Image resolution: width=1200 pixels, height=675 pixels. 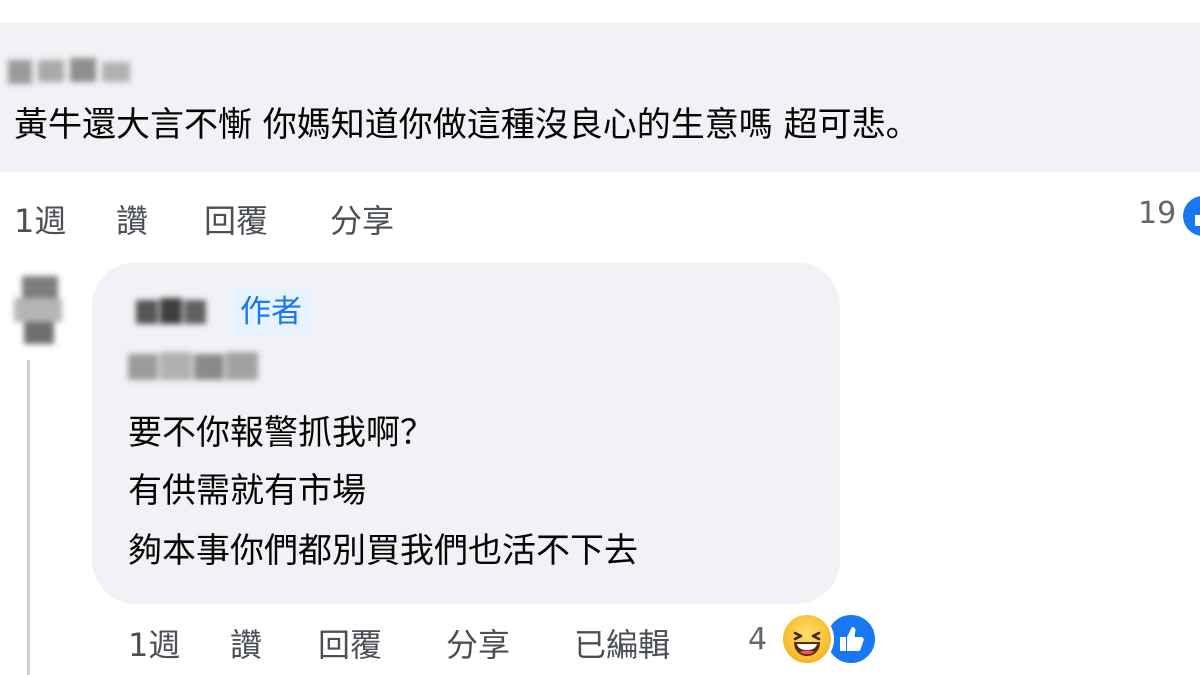 What do you see at coordinates (478, 643) in the screenshot?
I see `reply-share-link: 分享` at bounding box center [478, 643].